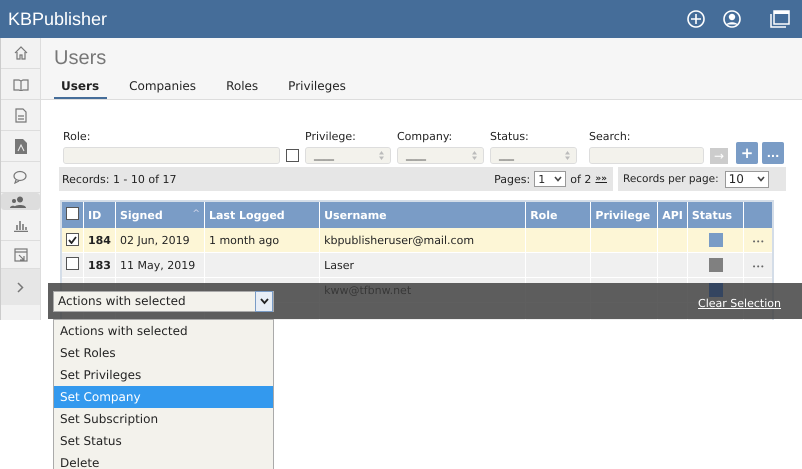 This screenshot has height=469, width=802. What do you see at coordinates (423, 240) in the screenshot?
I see `table-cell: kbpublisheruser@mail.com` at bounding box center [423, 240].